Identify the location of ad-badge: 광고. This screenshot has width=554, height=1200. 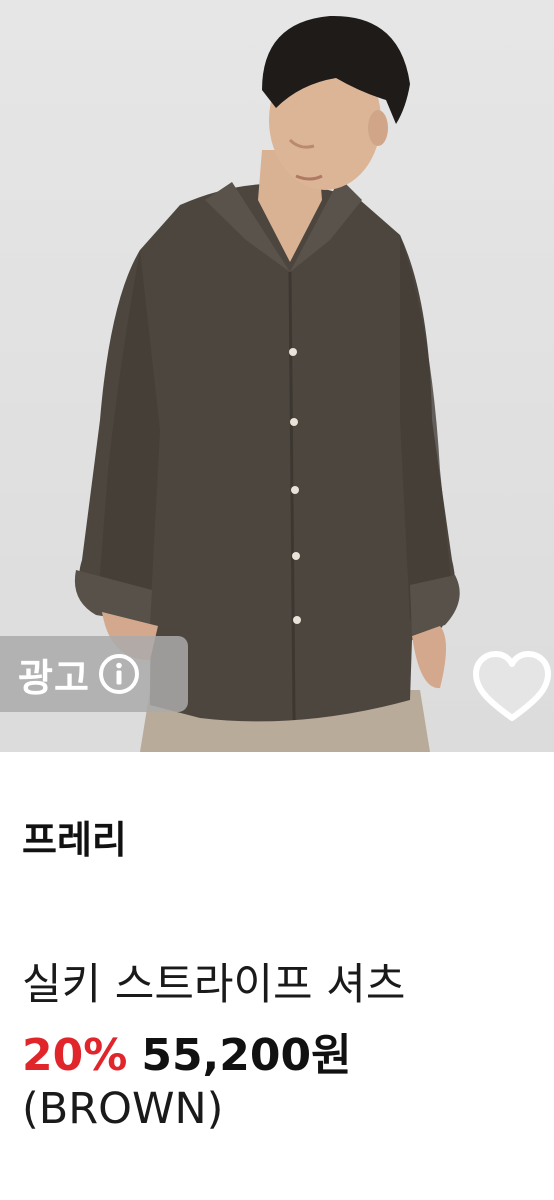
(94, 674).